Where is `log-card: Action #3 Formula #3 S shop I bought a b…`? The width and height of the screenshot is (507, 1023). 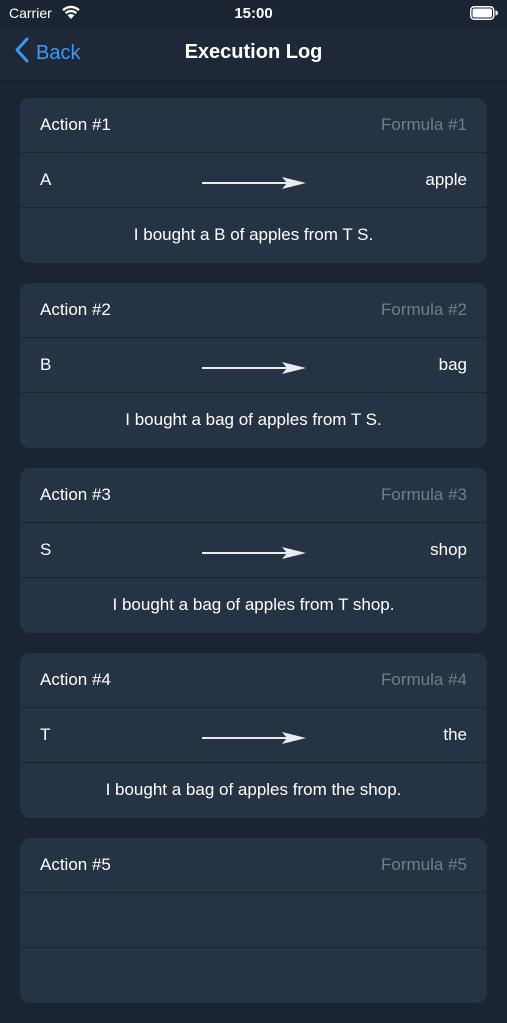
log-card: Action #3 Formula #3 S shop I bought a b… is located at coordinates (253, 550).